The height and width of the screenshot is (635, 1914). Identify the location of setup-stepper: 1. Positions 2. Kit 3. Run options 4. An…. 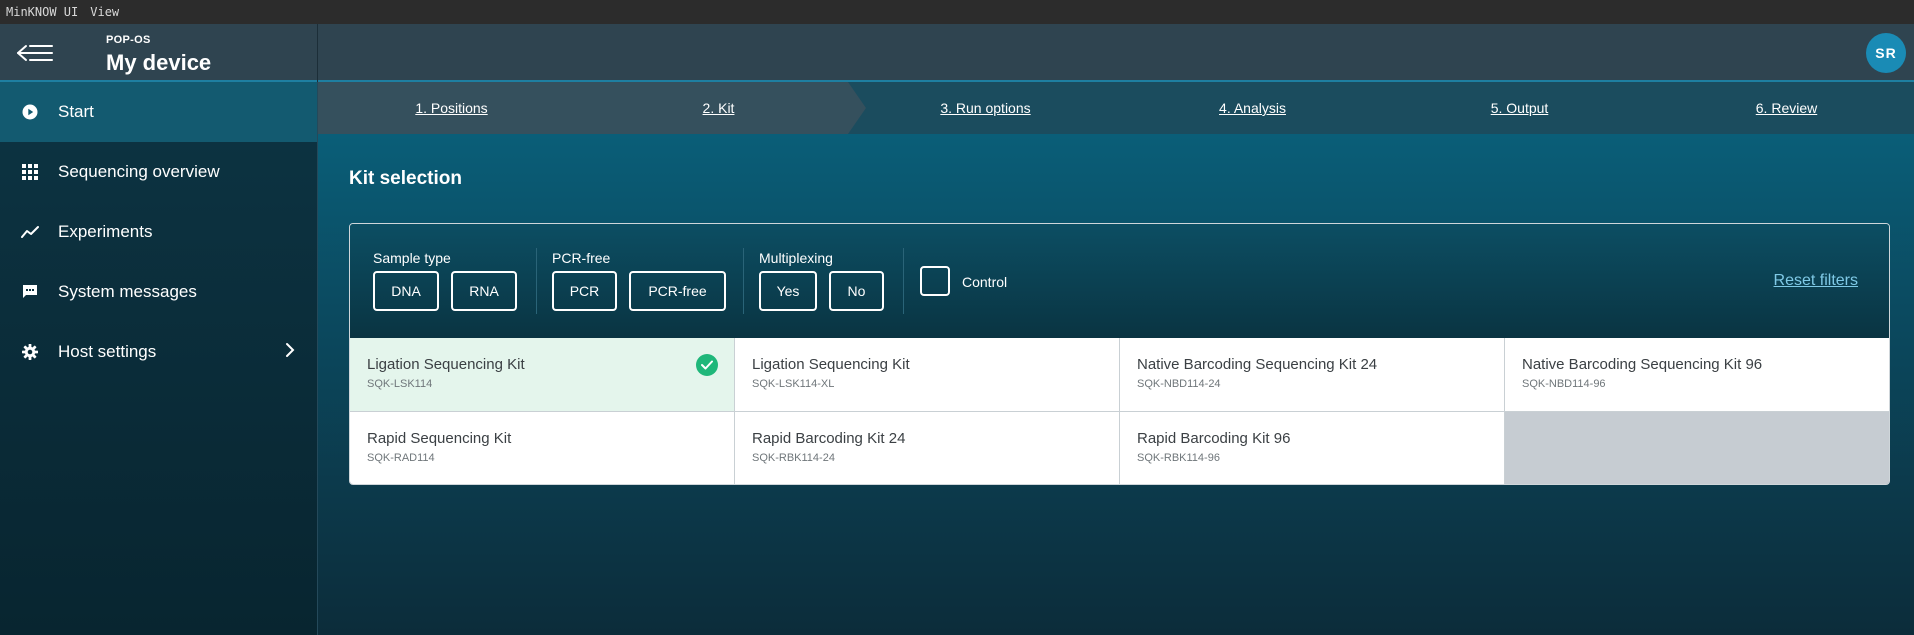
(1116, 108).